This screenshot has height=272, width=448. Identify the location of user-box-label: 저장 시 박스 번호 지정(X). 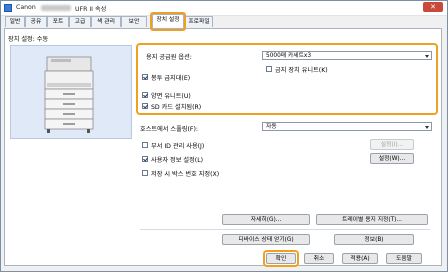
(185, 174).